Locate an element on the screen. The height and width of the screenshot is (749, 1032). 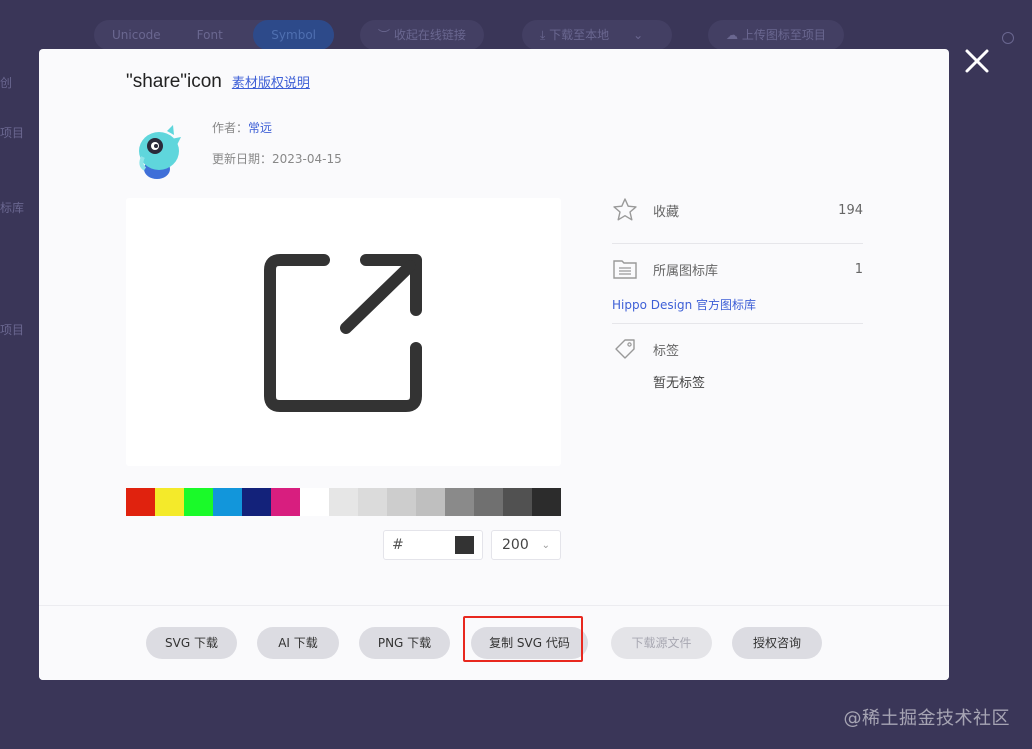
eye-closed-icon: ︶ is located at coordinates (386, 35).